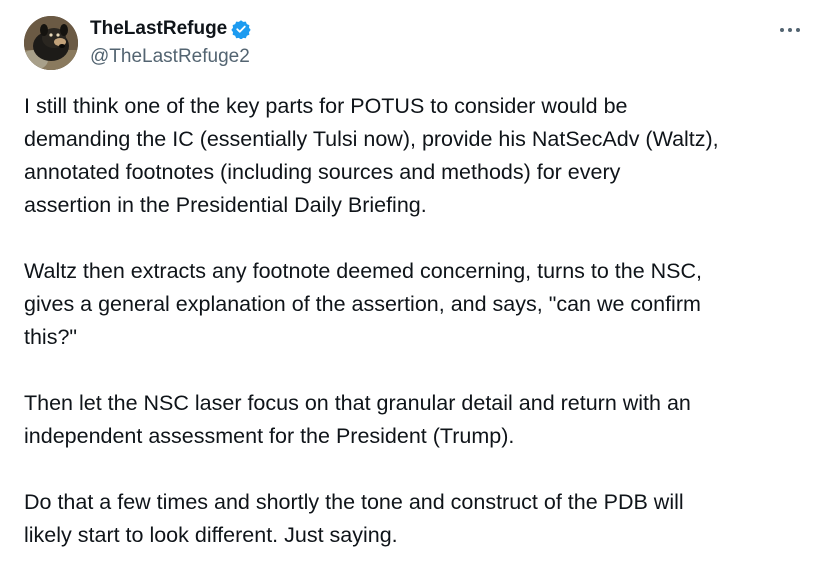  What do you see at coordinates (790, 30) in the screenshot?
I see `more-options-icon` at bounding box center [790, 30].